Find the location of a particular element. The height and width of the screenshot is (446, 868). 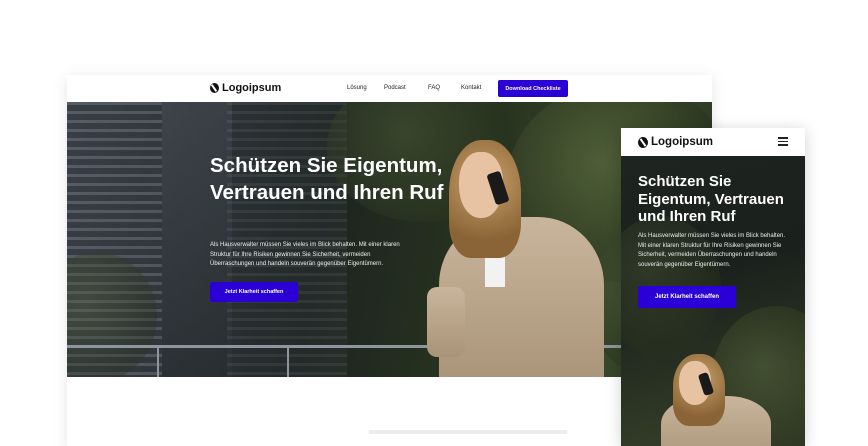

mobile-logo: Logoipsum is located at coordinates (675, 142).